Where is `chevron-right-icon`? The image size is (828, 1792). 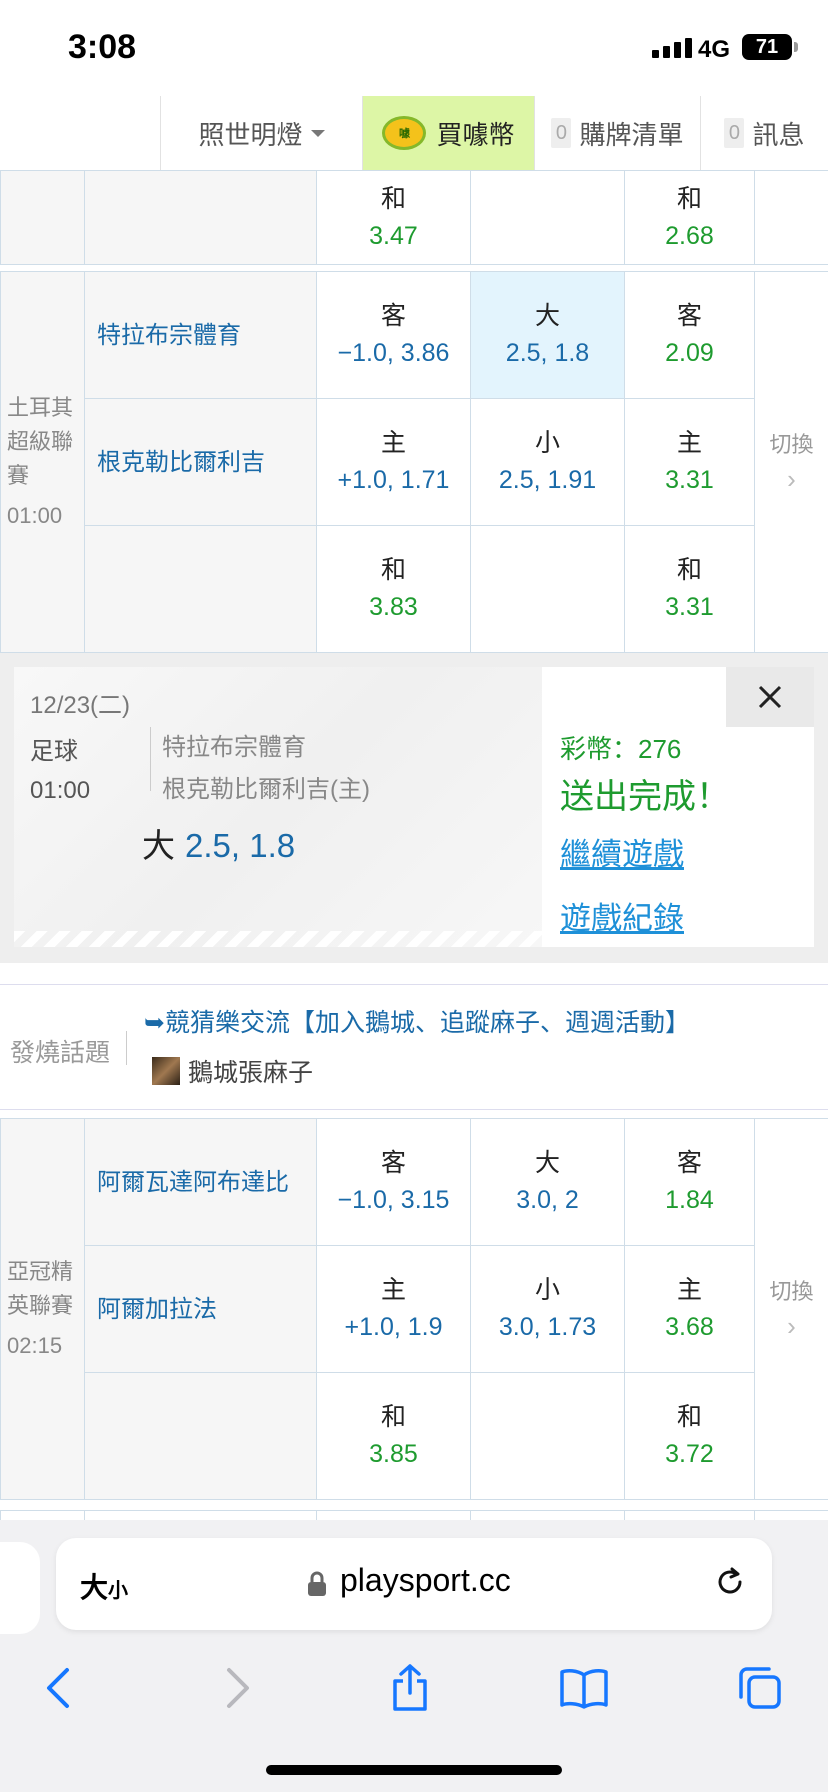 chevron-right-icon is located at coordinates (238, 1688).